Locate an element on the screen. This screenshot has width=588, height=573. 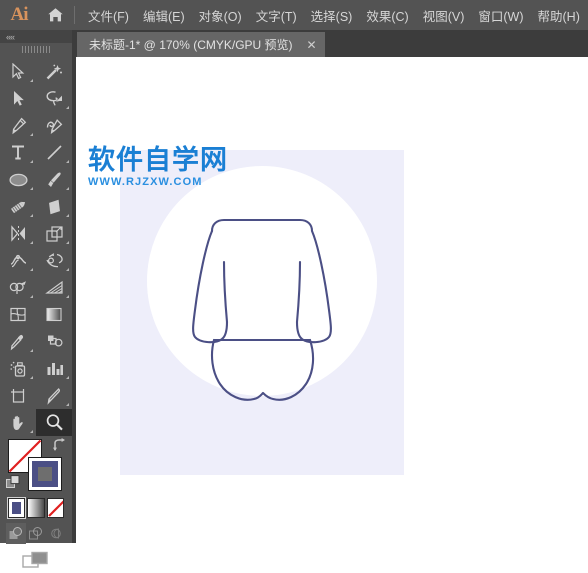
menu-type: 文字(T) is located at coordinates (276, 15).